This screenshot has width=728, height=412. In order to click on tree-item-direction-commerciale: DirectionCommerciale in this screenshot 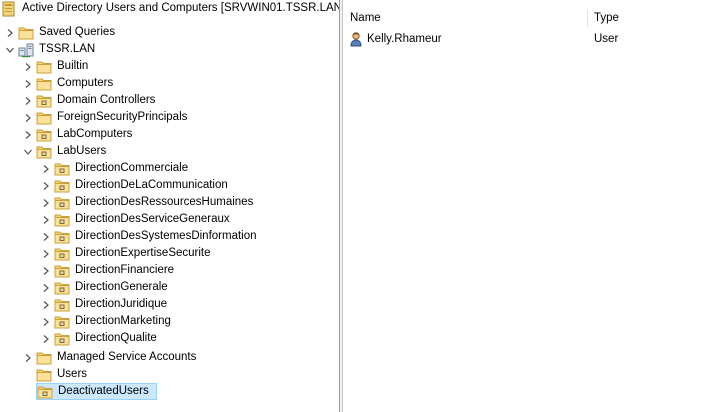, I will do `click(114, 168)`.